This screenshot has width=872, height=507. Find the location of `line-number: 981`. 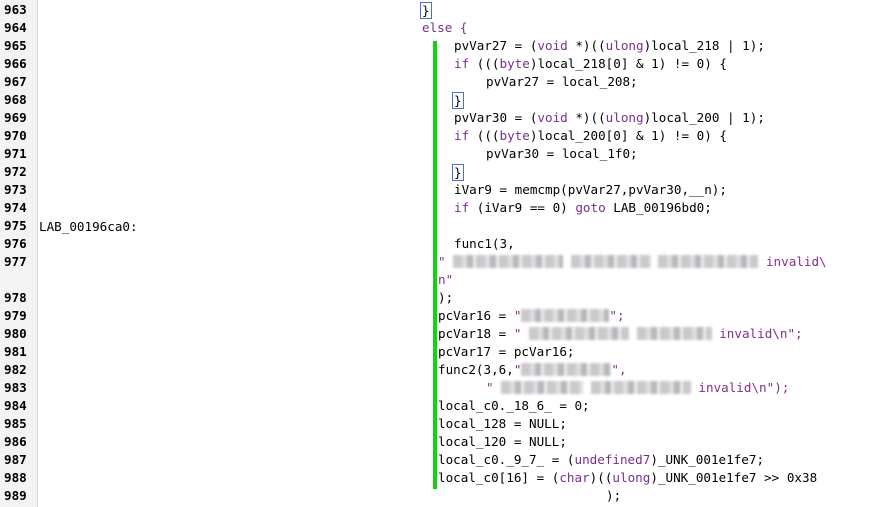

line-number: 981 is located at coordinates (15, 351).